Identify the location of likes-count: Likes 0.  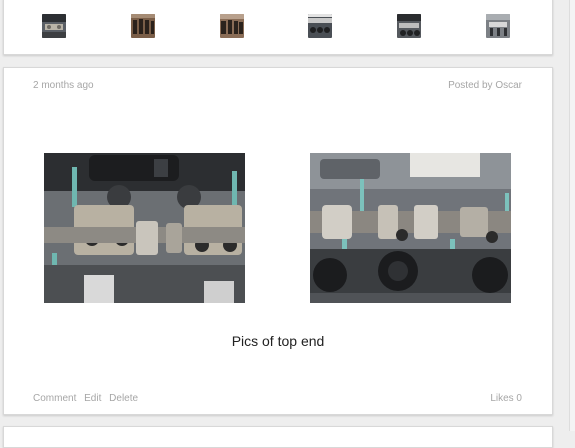
(506, 398).